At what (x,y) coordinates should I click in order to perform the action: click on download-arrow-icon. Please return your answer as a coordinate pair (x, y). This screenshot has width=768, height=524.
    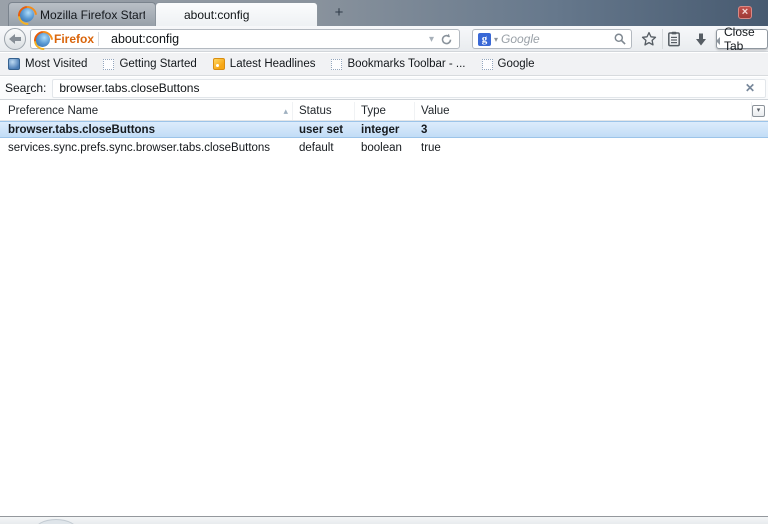
    Looking at the image, I should click on (701, 39).